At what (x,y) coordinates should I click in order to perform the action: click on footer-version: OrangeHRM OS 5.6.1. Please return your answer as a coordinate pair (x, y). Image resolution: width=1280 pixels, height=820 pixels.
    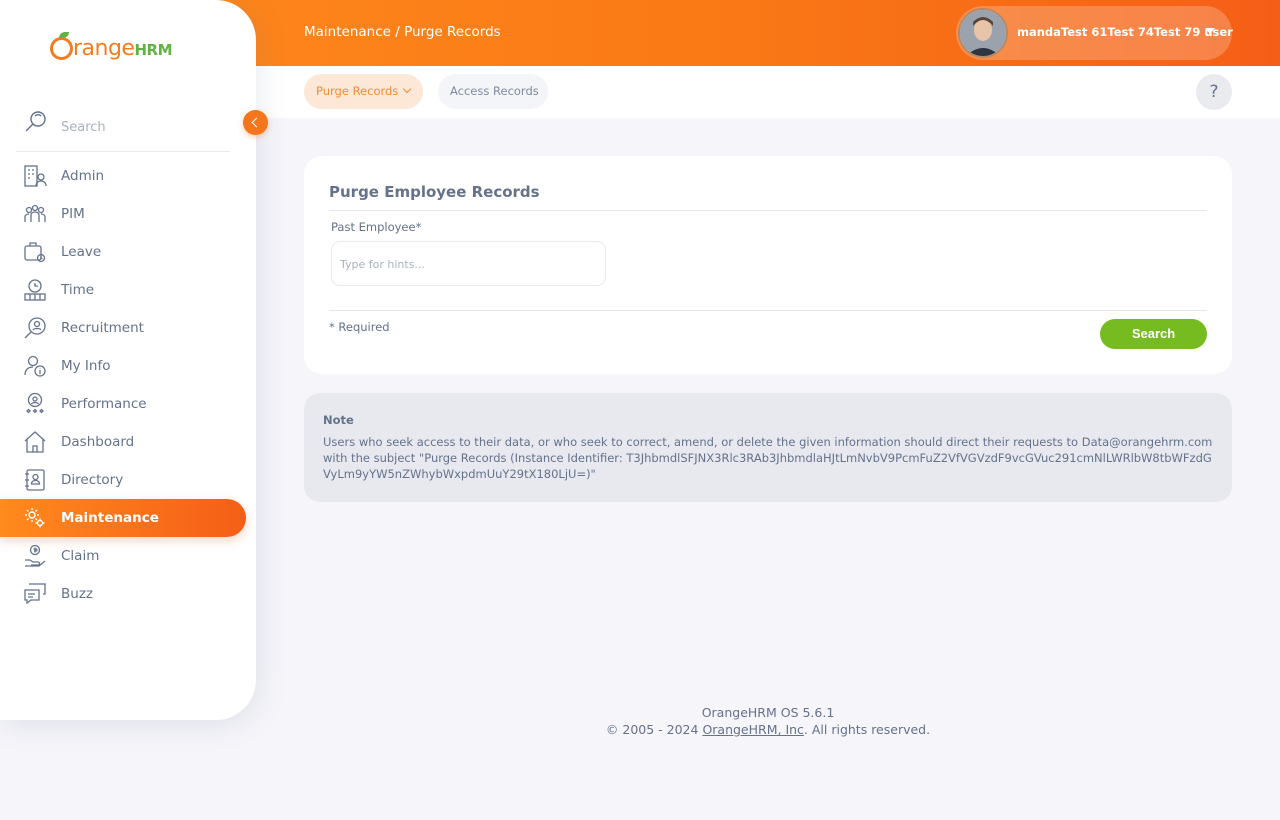
    Looking at the image, I should click on (768, 712).